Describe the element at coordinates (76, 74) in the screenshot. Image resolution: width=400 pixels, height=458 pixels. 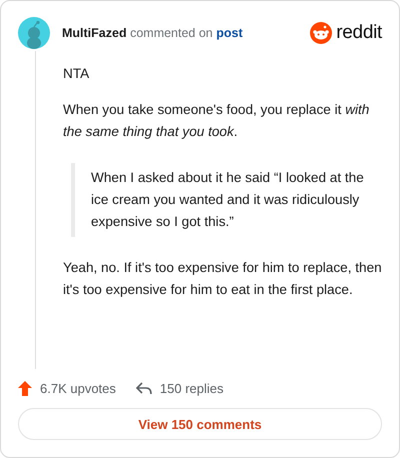
I see `comment-paragraph: NTA` at that location.